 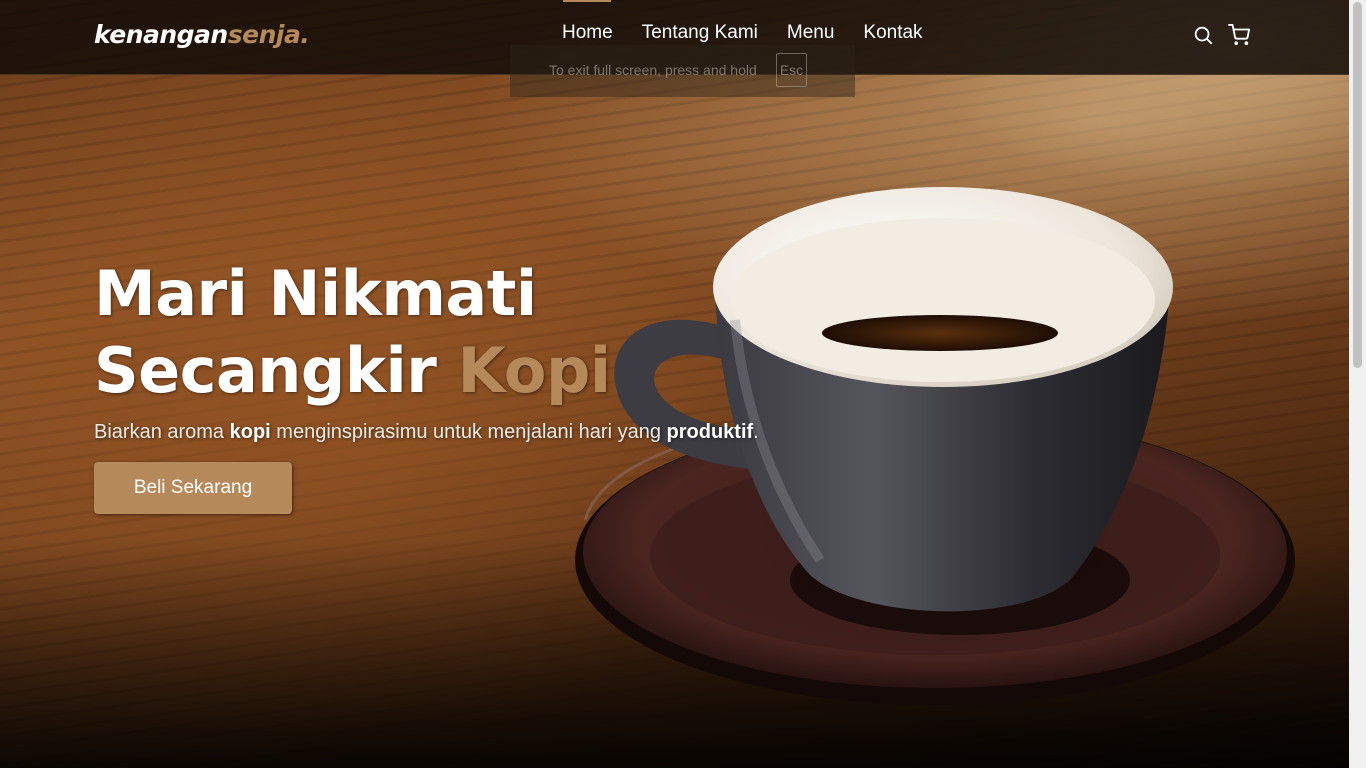 I want to click on hero-subtitle-bold1: kopi, so click(x=250, y=432).